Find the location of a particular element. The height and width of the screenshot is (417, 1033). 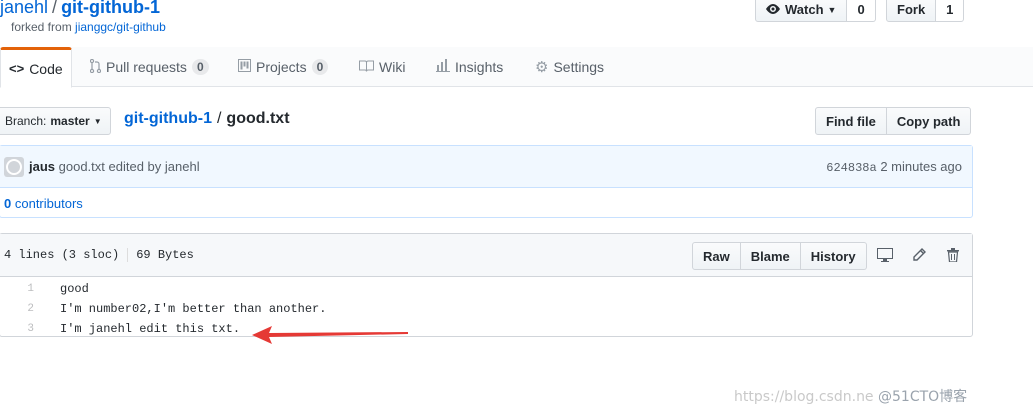

file-actions: Raw Blame History is located at coordinates (779, 256).